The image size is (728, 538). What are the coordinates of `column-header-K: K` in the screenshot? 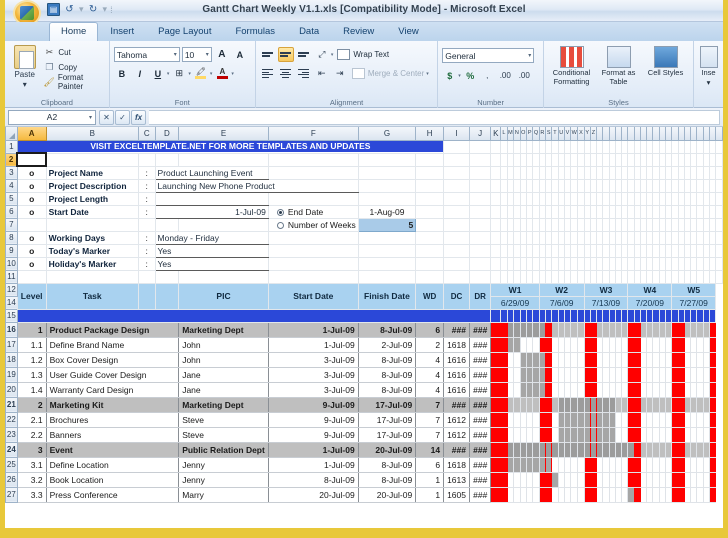 It's located at (496, 134).